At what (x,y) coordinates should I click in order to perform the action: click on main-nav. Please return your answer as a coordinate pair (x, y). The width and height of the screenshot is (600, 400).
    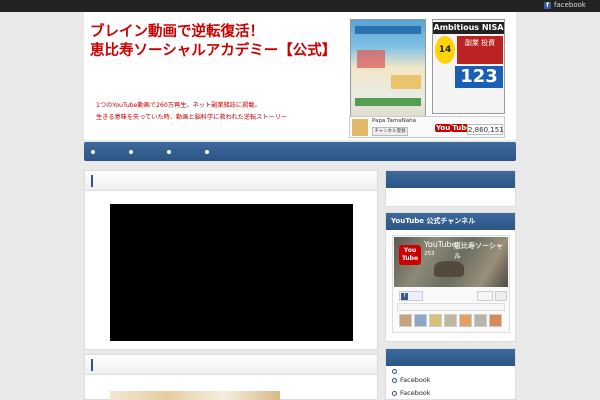
    Looking at the image, I should click on (300, 151).